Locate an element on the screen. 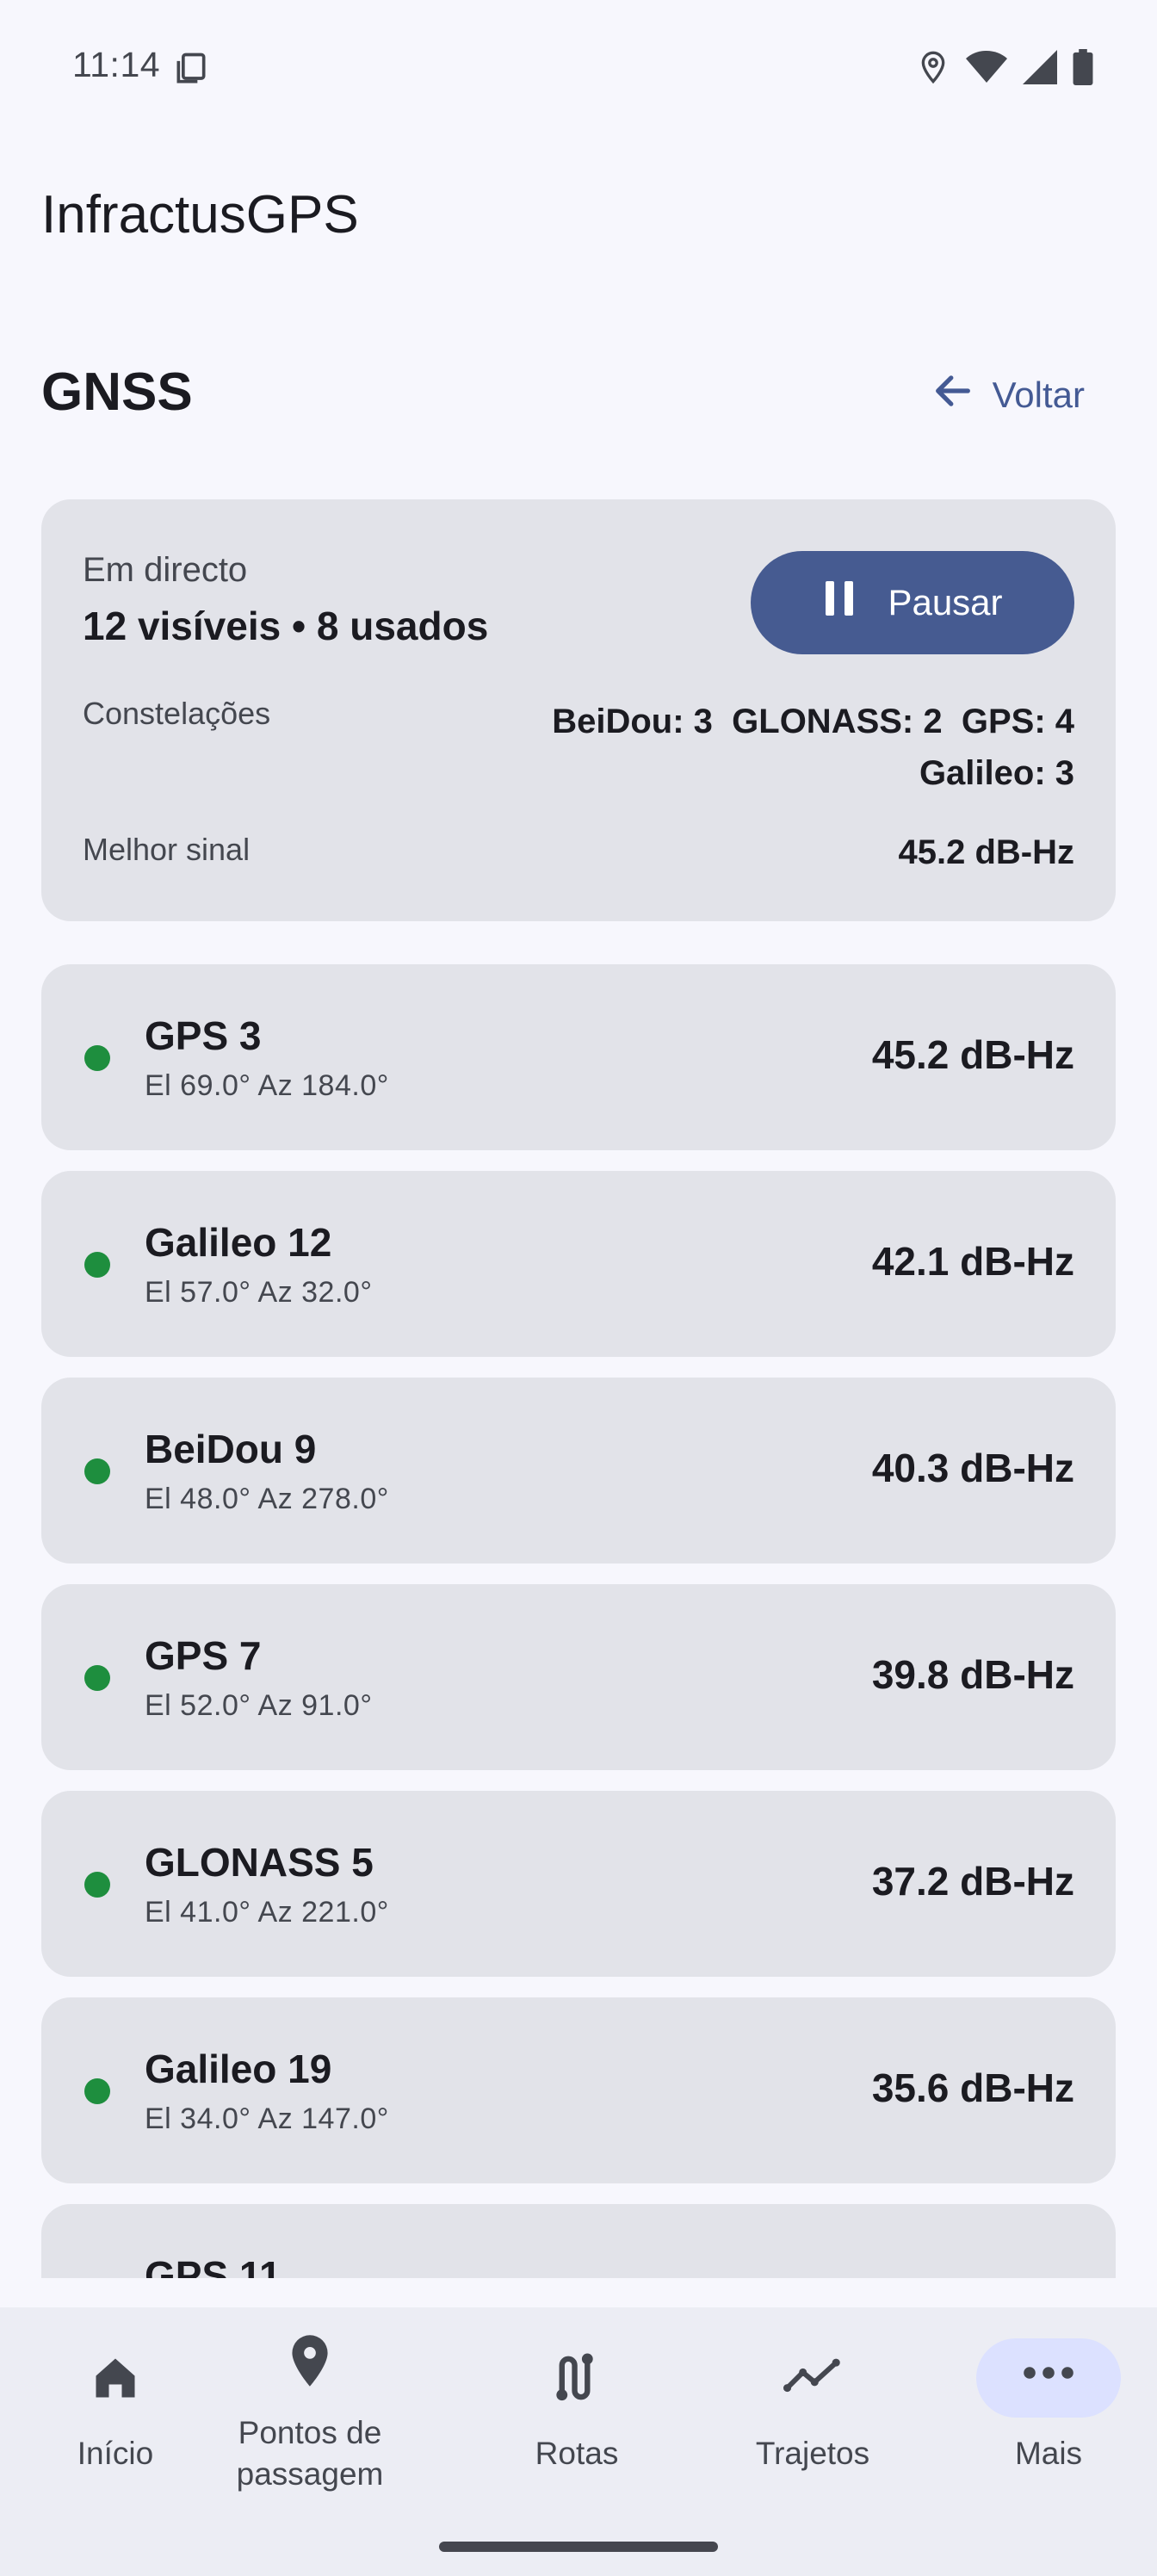  status-icons is located at coordinates (1004, 69).